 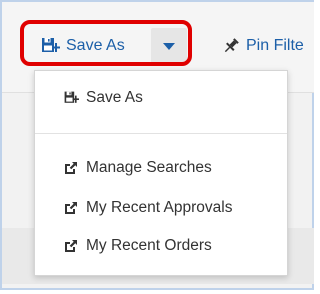 I want to click on menu-item-label: Save As, so click(x=114, y=97).